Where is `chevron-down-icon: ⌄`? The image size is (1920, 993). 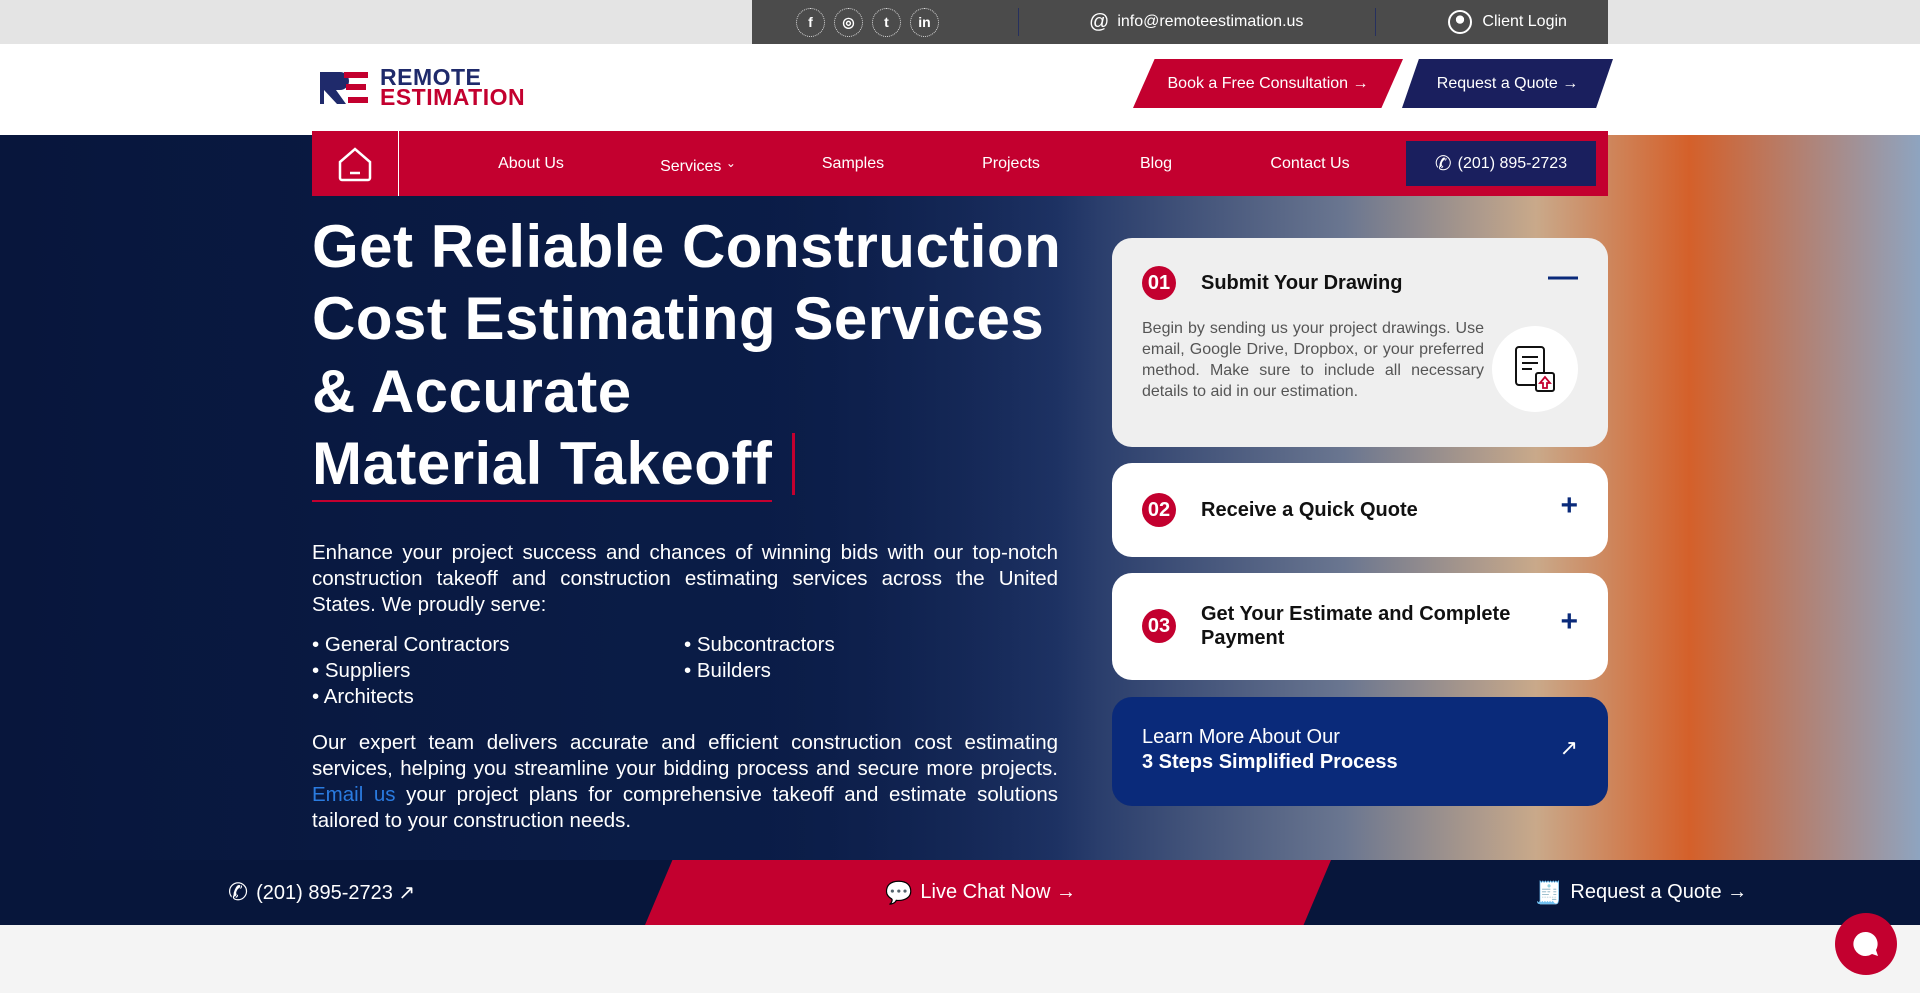
chevron-down-icon: ⌄ is located at coordinates (730, 163).